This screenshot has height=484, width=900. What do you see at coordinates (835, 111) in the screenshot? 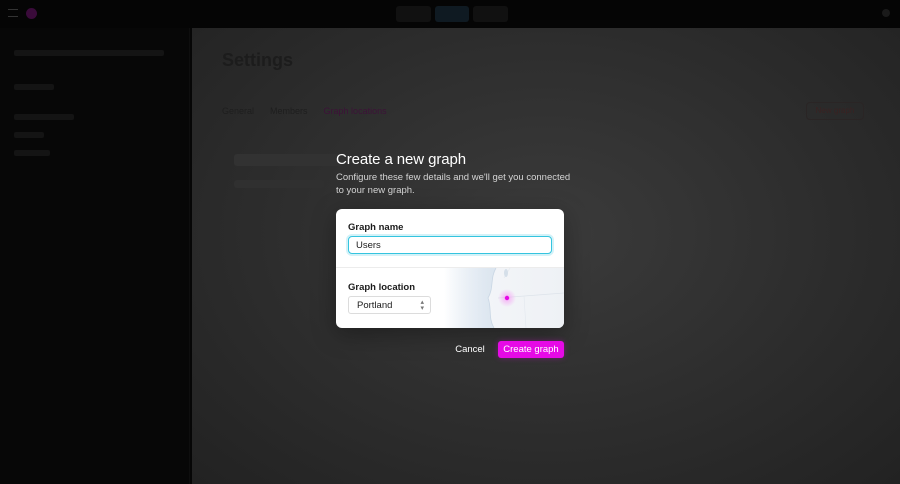
I see `new-graph-button: New graph` at bounding box center [835, 111].